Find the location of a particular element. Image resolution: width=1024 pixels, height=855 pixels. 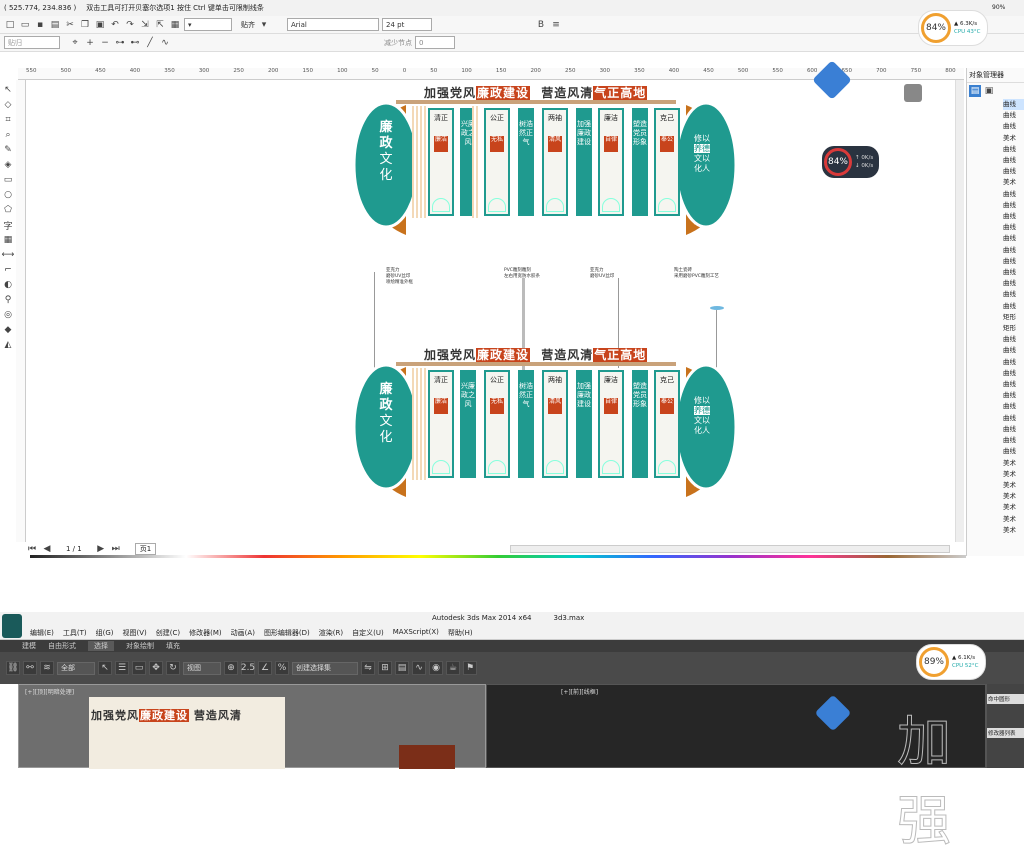

app-launcher-icon: ▦ is located at coordinates (175, 25).